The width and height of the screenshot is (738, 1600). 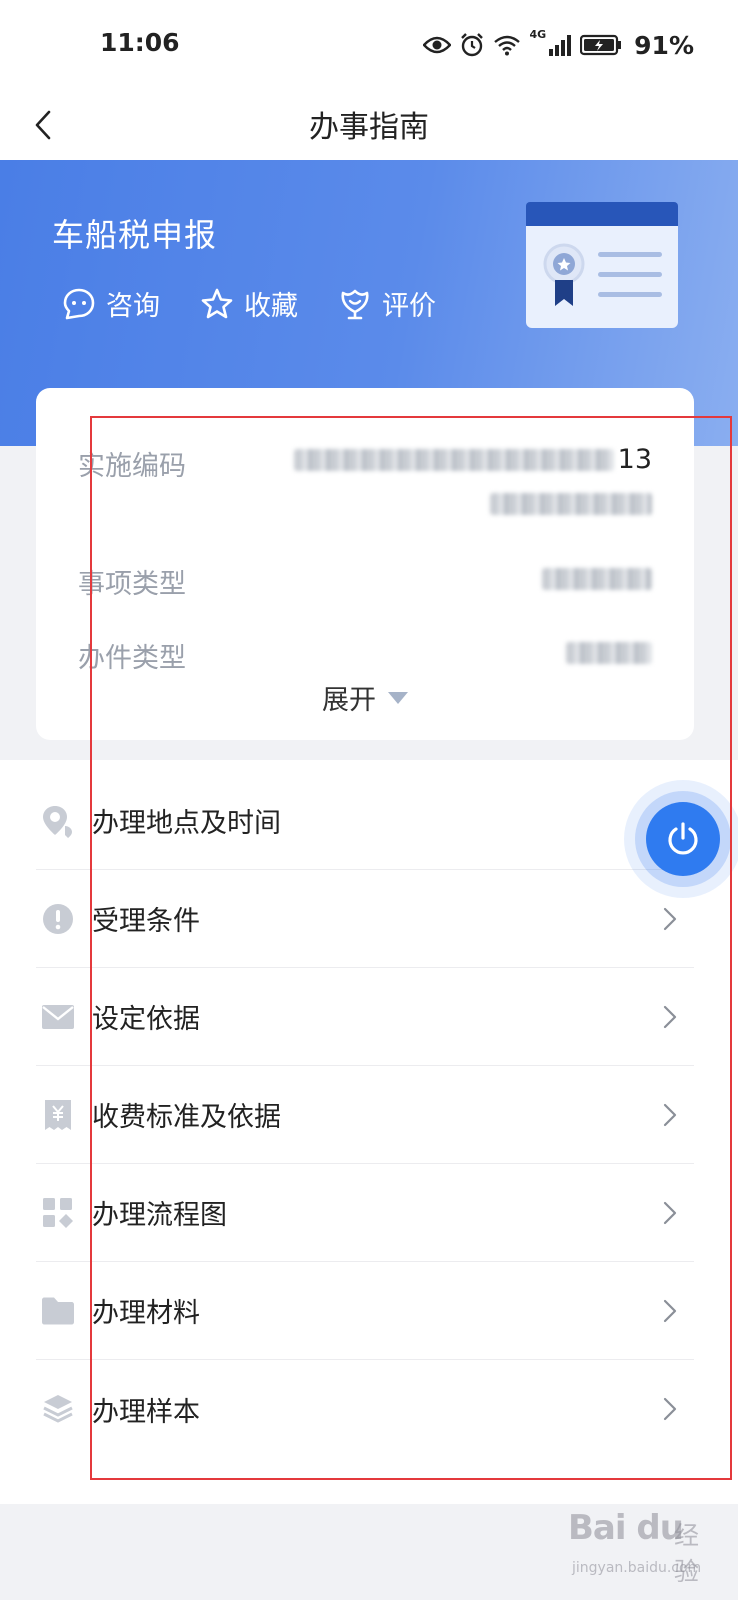 What do you see at coordinates (365, 1311) in the screenshot?
I see `list-item-materials: 办理材料` at bounding box center [365, 1311].